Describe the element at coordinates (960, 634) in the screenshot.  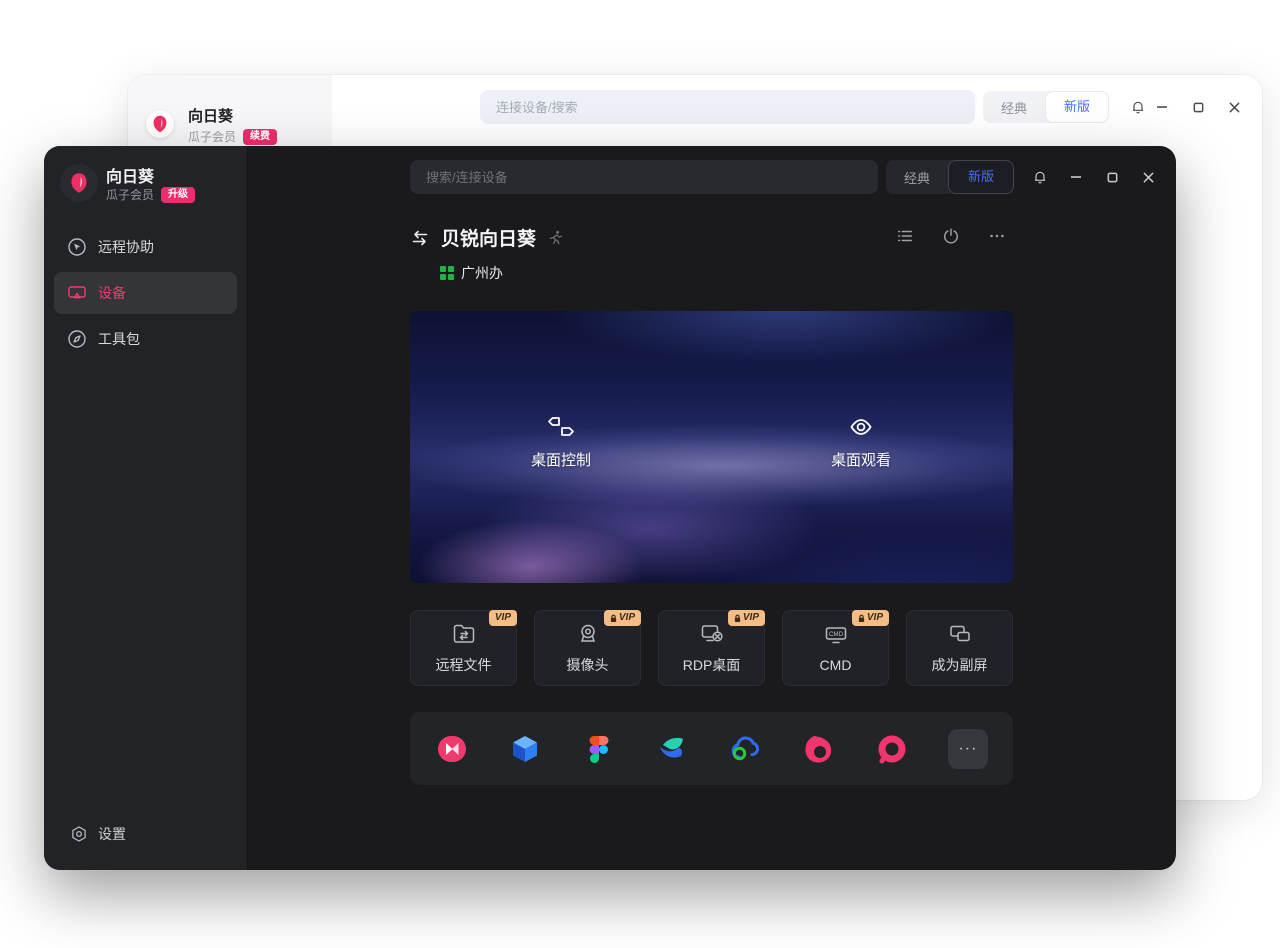
I see `second-screen-icon` at that location.